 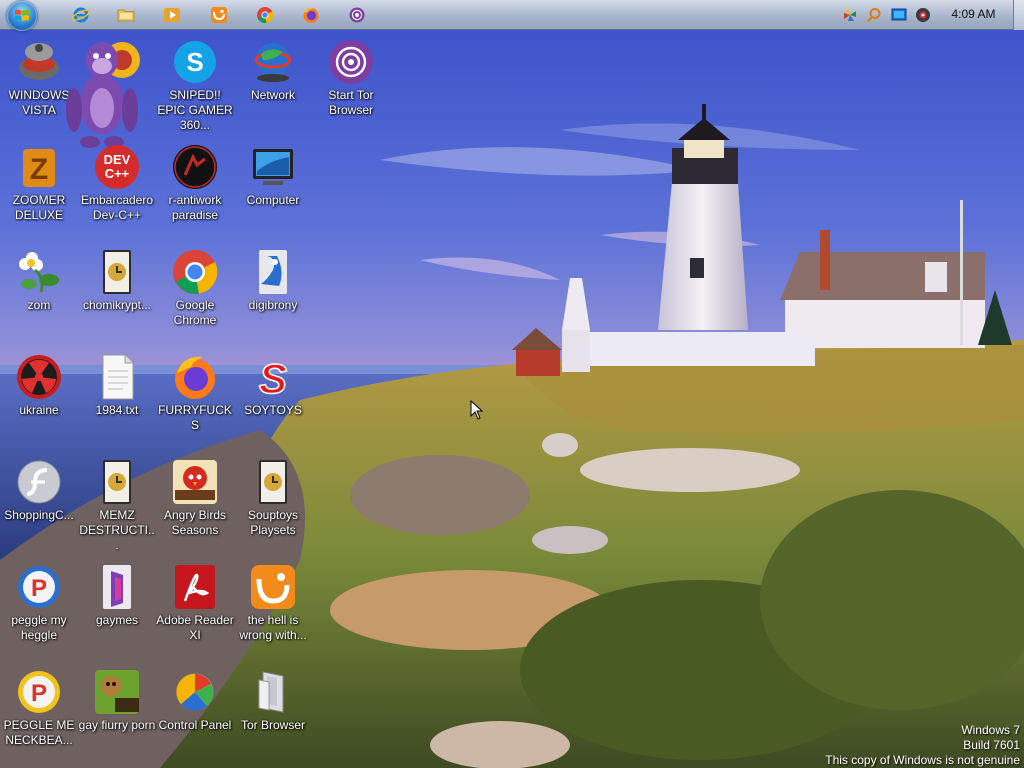 What do you see at coordinates (195, 587) in the screenshot?
I see `adobe-reader-icon` at bounding box center [195, 587].